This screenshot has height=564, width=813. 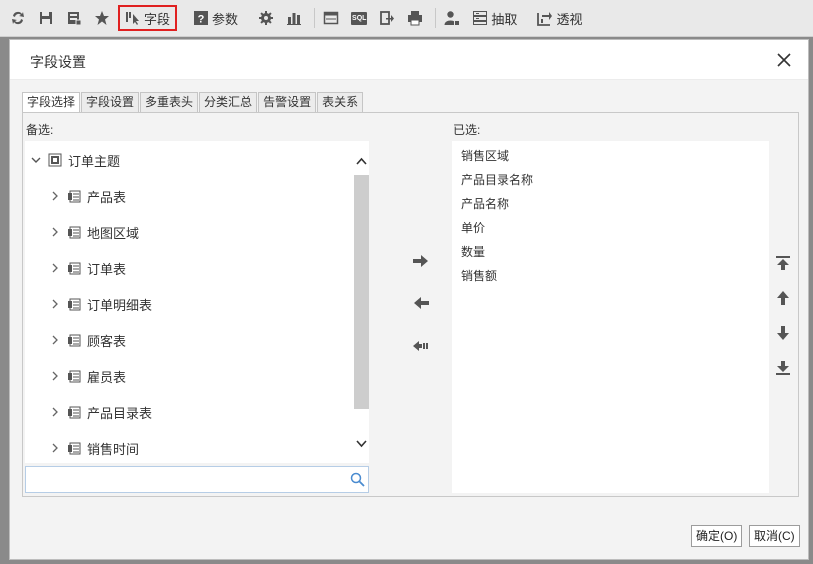 What do you see at coordinates (228, 102) in the screenshot?
I see `tab-subtotal: 分类汇总` at bounding box center [228, 102].